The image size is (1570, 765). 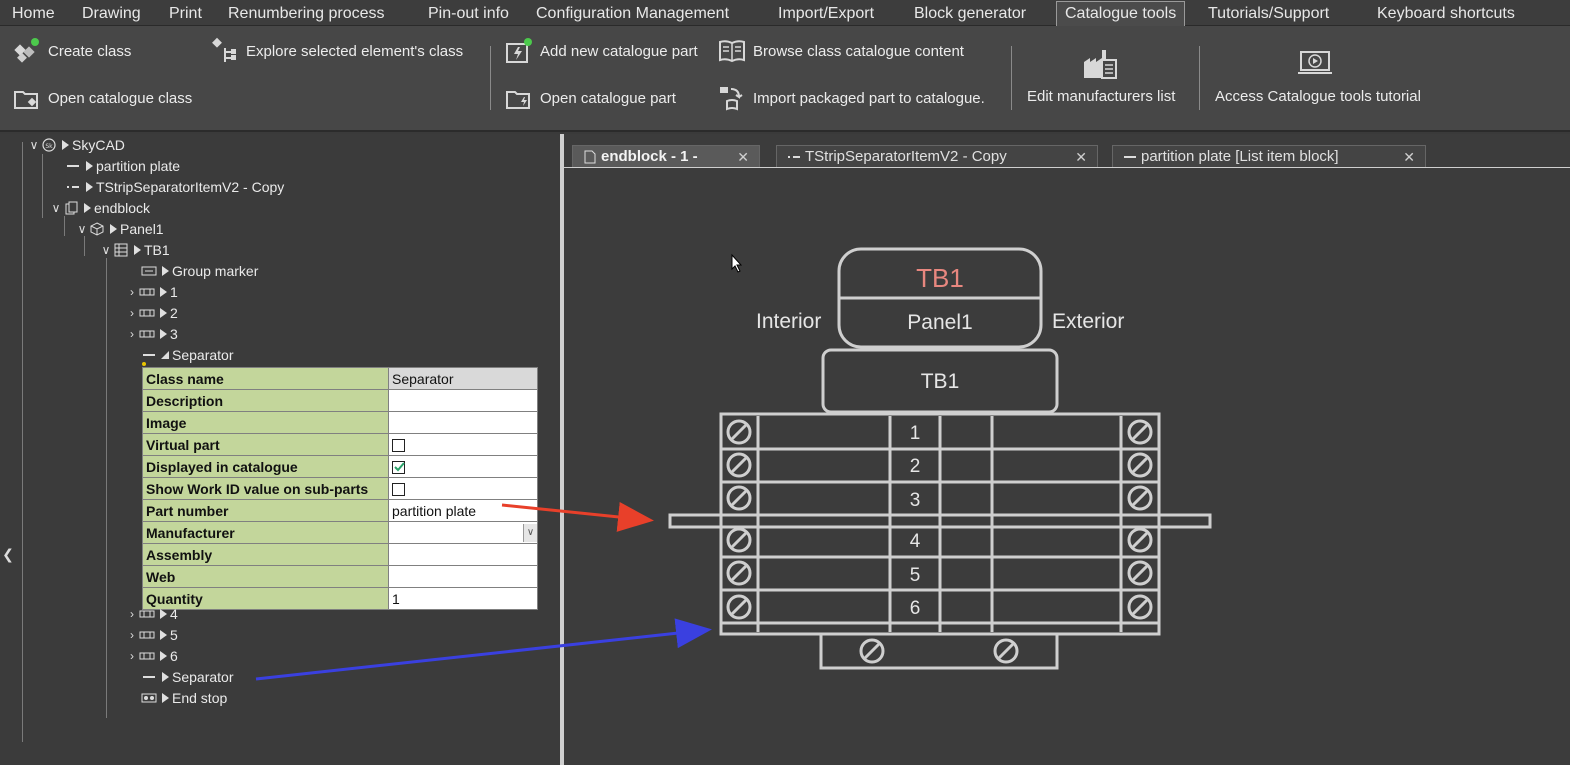 I want to click on browse-class-content-button: Browse class catalogue content, so click(x=840, y=51).